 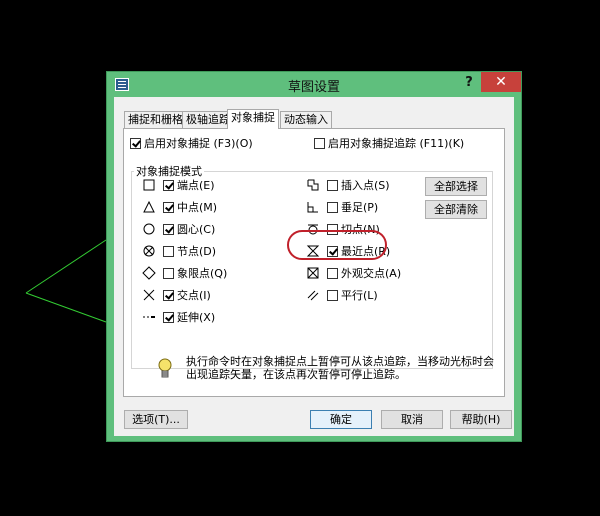 What do you see at coordinates (149, 185) in the screenshot?
I see `endpoint-icon` at bounding box center [149, 185].